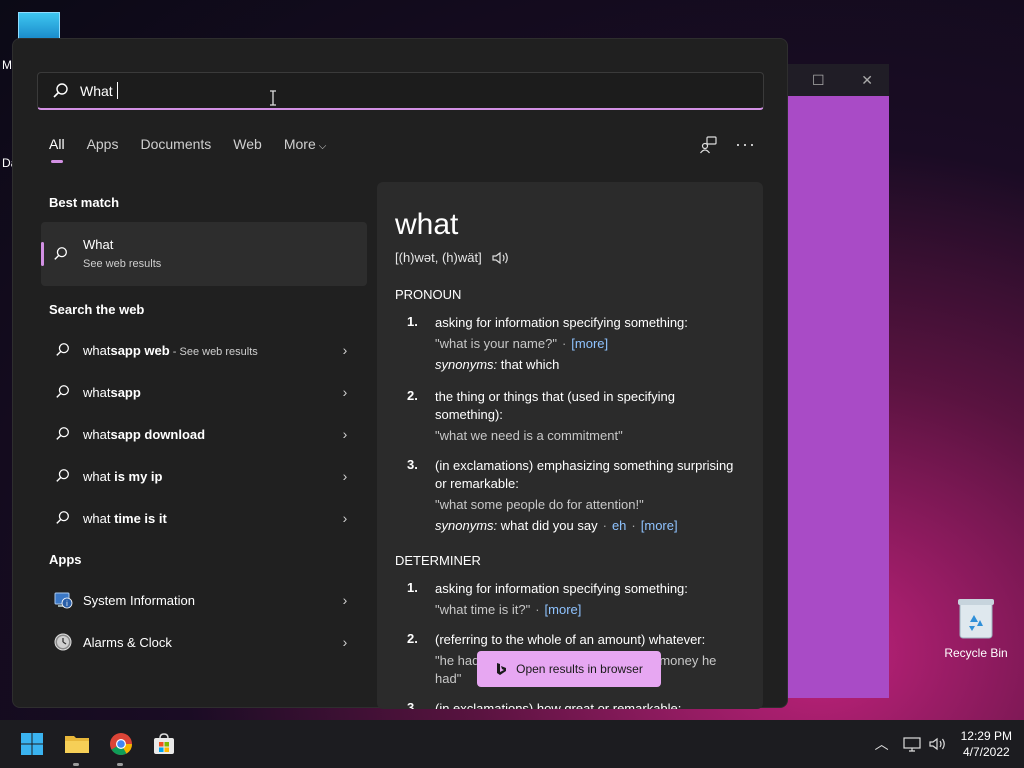  I want to click on more-options-icon: ···, so click(745, 144).